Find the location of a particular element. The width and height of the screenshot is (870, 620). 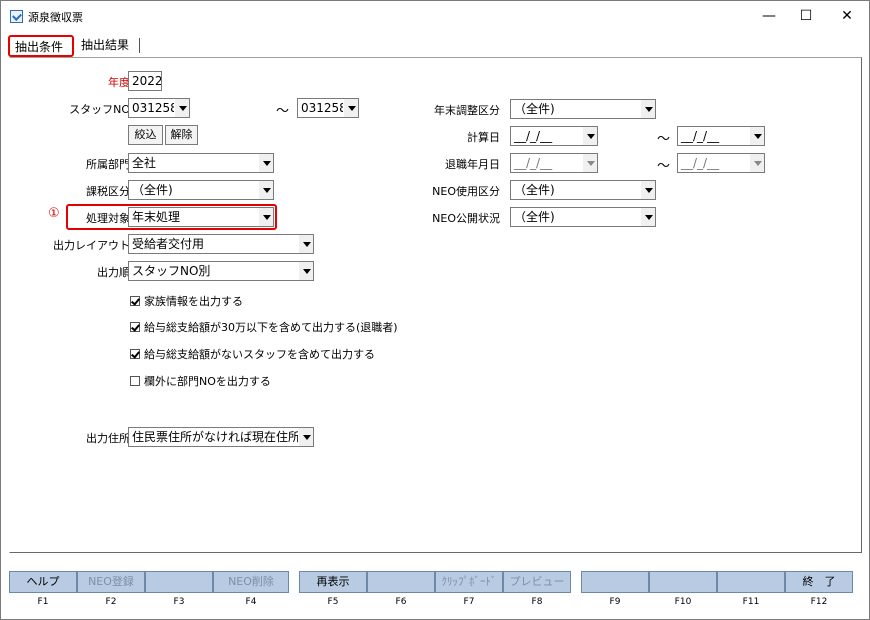

year-label: 年度 is located at coordinates (119, 82).